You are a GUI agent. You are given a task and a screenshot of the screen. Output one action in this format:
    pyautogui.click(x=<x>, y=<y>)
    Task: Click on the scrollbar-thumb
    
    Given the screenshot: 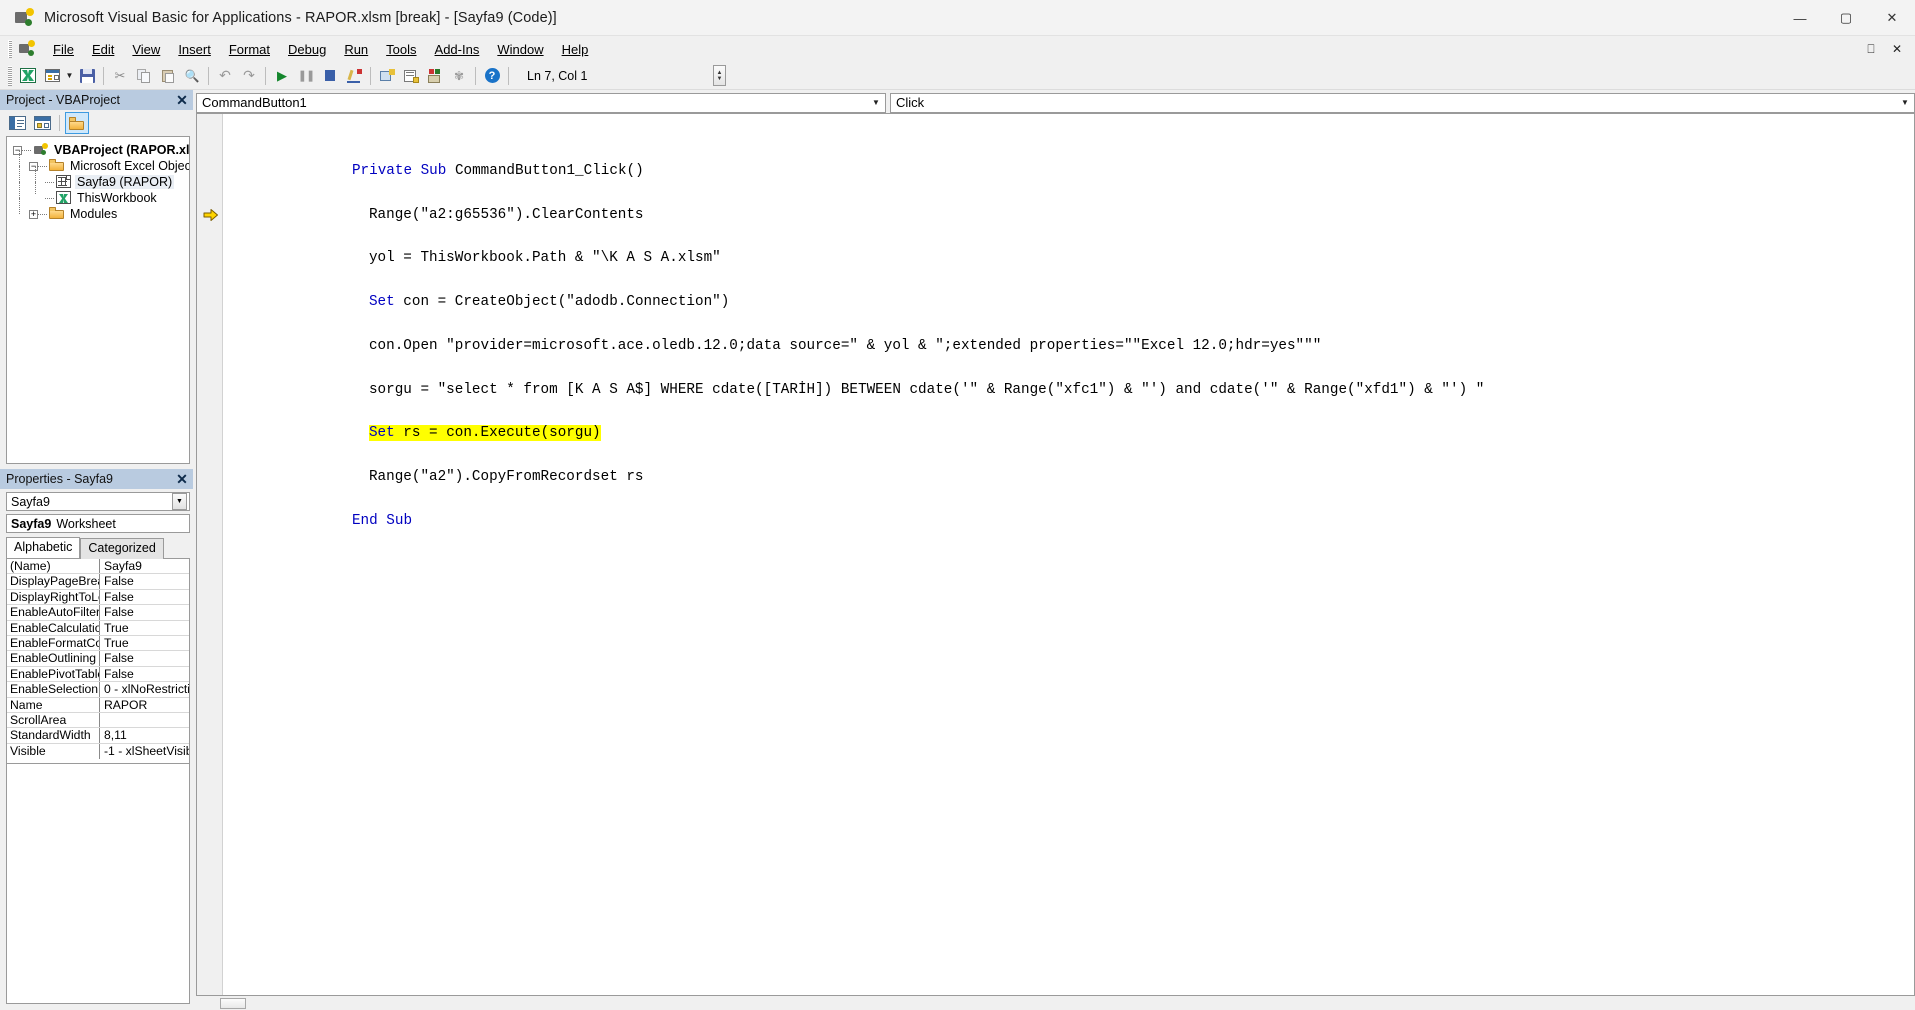 What is the action you would take?
    pyautogui.click(x=233, y=1003)
    